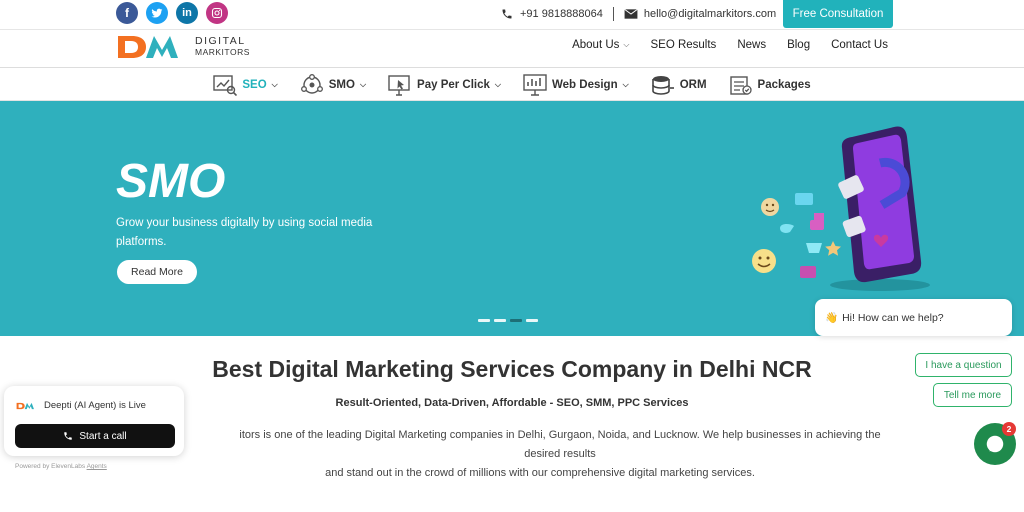  I want to click on ppc-icon, so click(399, 85).